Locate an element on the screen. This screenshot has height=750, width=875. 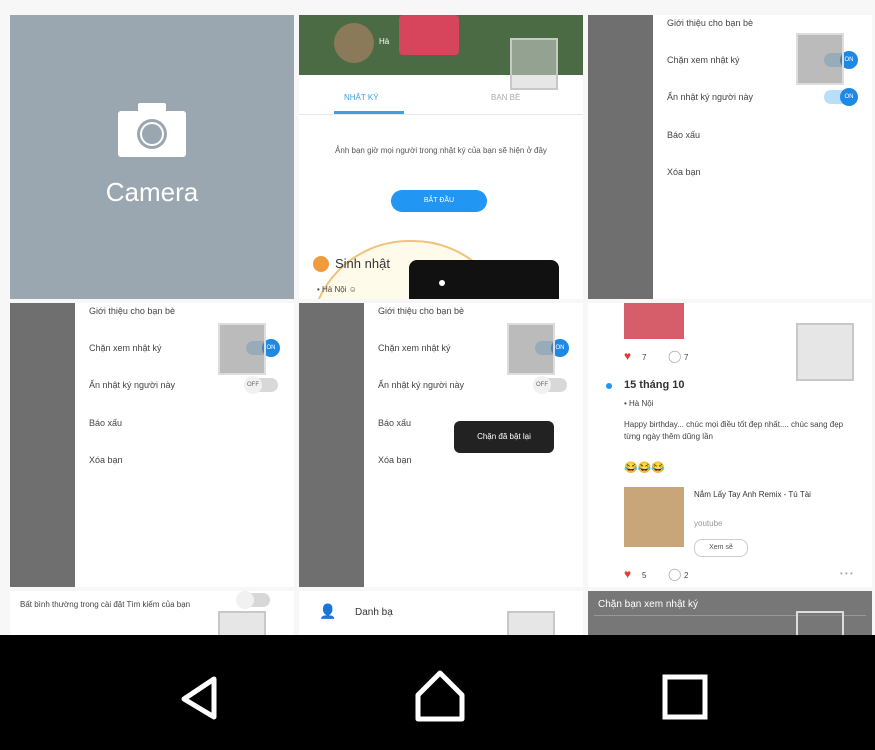
hide-diary-toggle: ON is located at coordinates (841, 97).